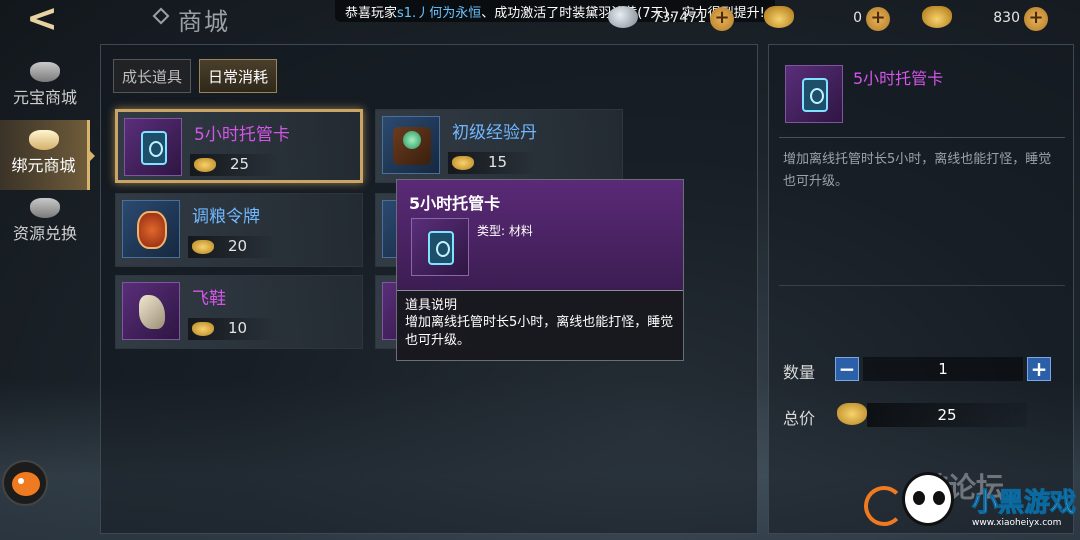 The image size is (1080, 540). Describe the element at coordinates (943, 369) in the screenshot. I see `quantity-input: 1` at that location.